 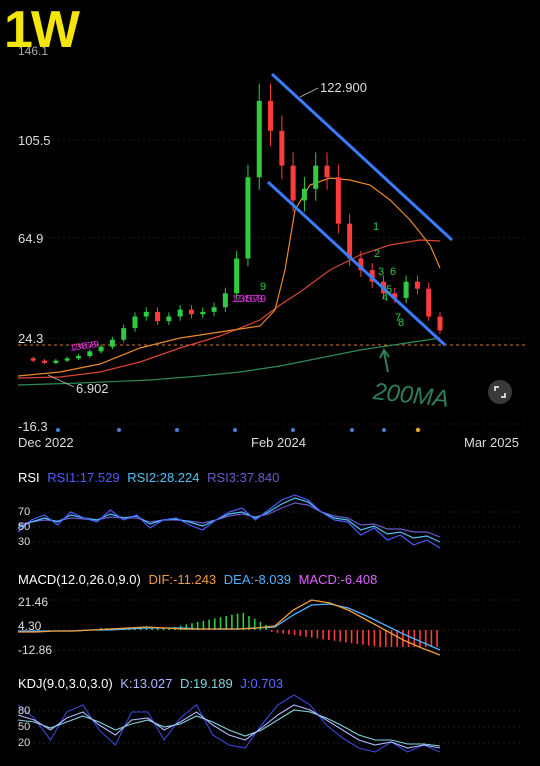 I want to click on td-count-6: 6, so click(x=393, y=272).